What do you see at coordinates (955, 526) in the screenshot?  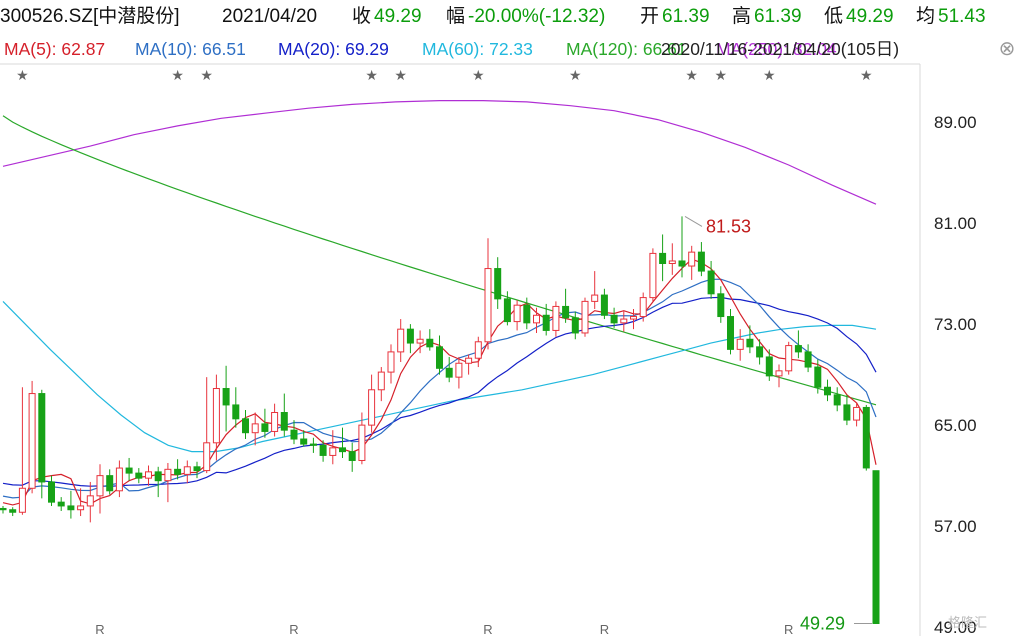 I see `y-tick-label: 57.00` at bounding box center [955, 526].